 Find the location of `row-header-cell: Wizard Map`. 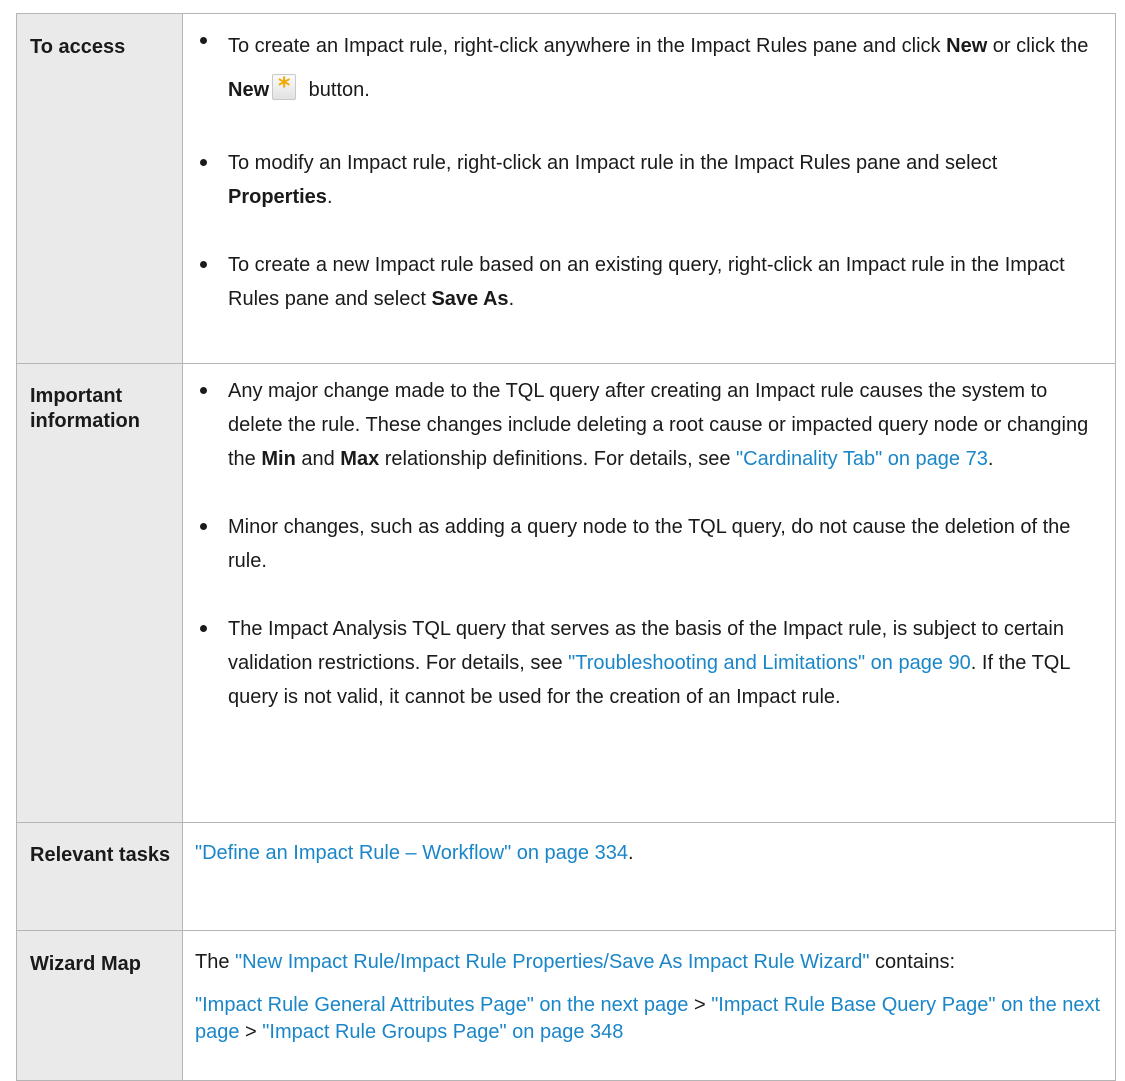

row-header-cell: Wizard Map is located at coordinates (99, 1005).